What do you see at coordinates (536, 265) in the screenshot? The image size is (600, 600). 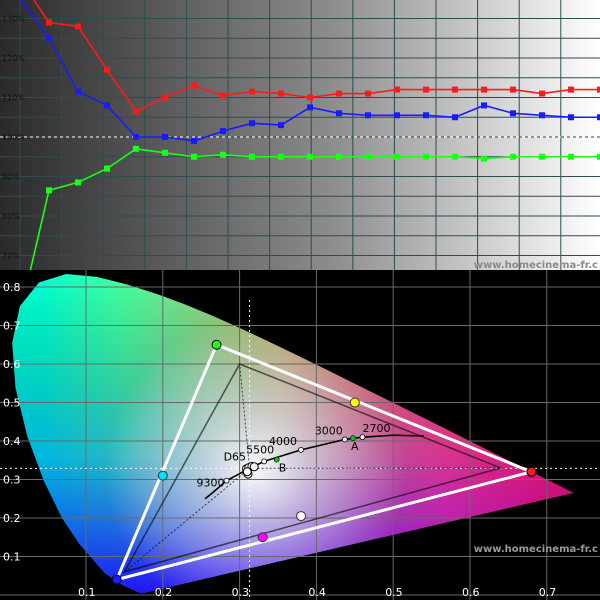 I see `watermark-top: www.homecinema-fr.c` at bounding box center [536, 265].